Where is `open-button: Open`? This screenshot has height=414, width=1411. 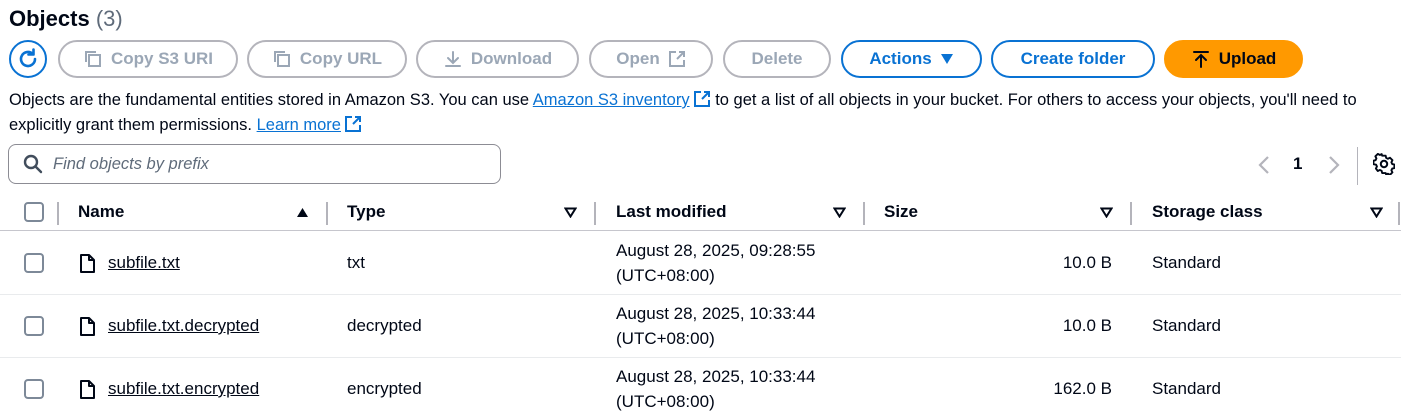 open-button: Open is located at coordinates (651, 59).